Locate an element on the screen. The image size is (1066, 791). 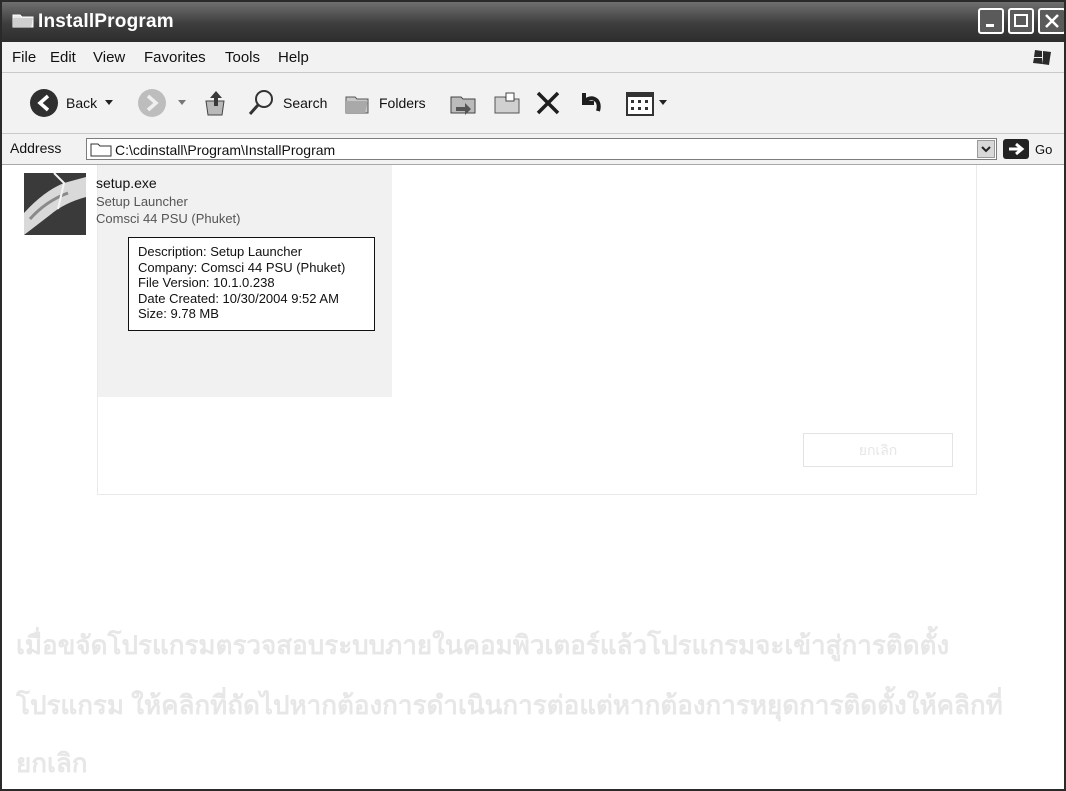
background-text-line-3: ยกเลิก is located at coordinates (52, 763).